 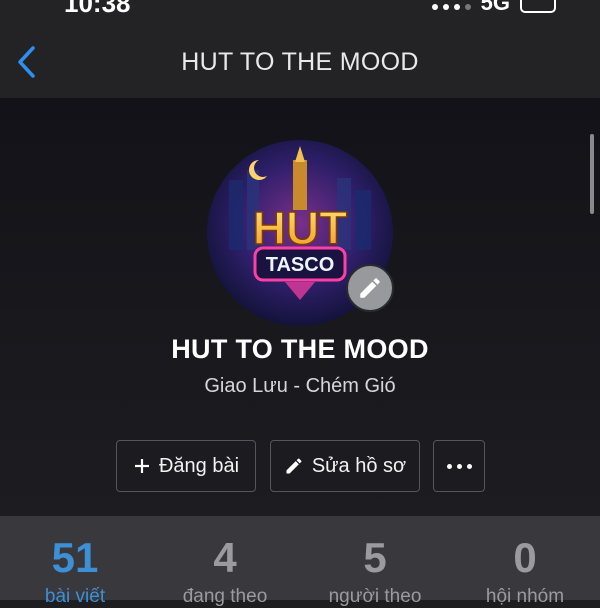 I want to click on status-bar: 10:38 5G, so click(x=300, y=9).